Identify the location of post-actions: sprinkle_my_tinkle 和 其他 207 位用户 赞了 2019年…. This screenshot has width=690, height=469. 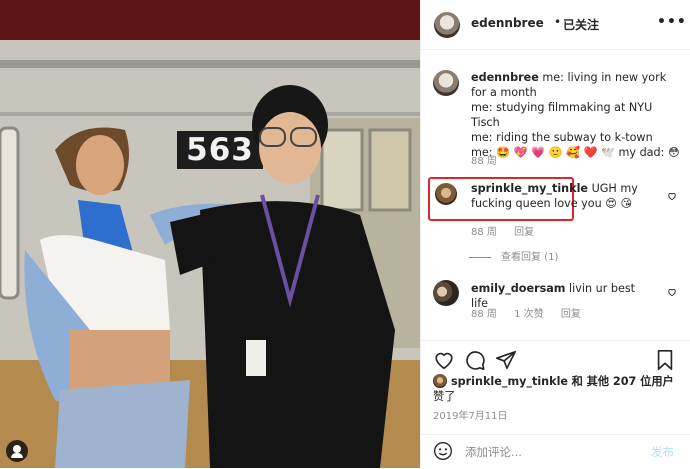
(555, 387).